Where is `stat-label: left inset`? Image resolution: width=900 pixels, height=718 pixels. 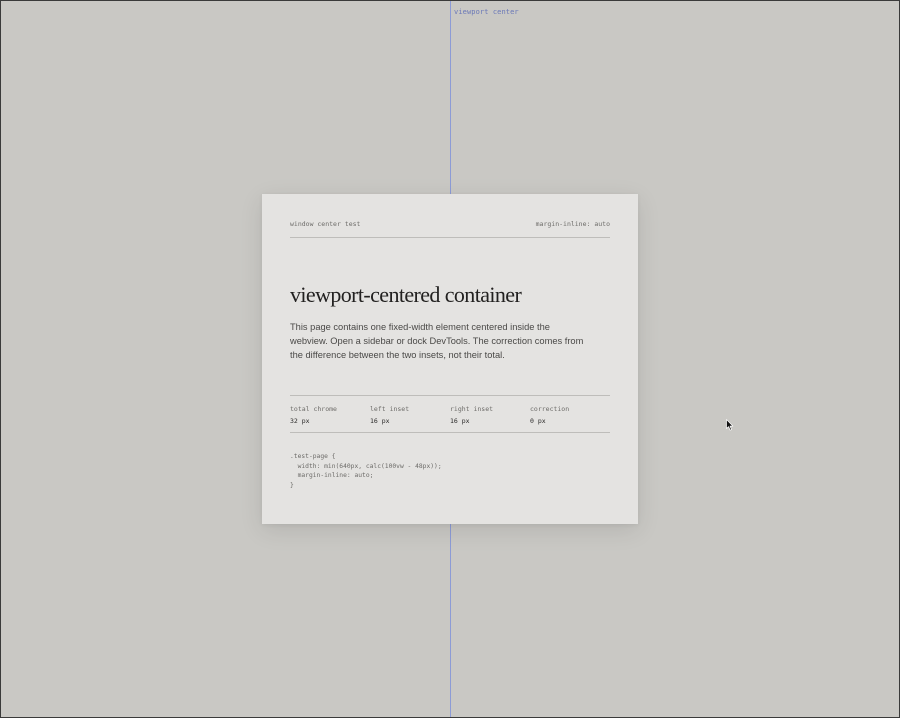
stat-label: left inset is located at coordinates (390, 409).